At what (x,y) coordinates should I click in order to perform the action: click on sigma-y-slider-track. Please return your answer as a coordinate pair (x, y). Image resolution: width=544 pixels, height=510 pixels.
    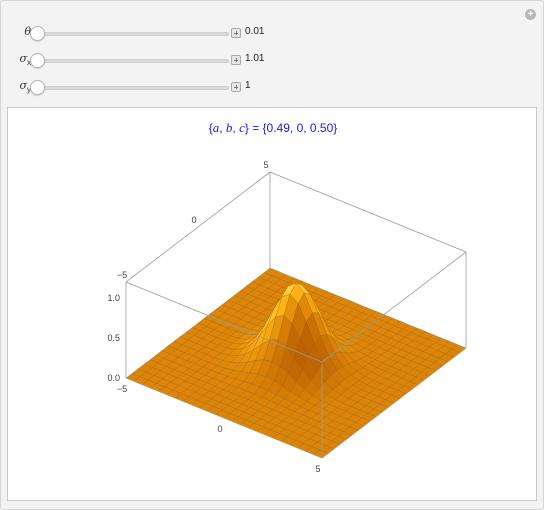
    Looking at the image, I should click on (133, 88).